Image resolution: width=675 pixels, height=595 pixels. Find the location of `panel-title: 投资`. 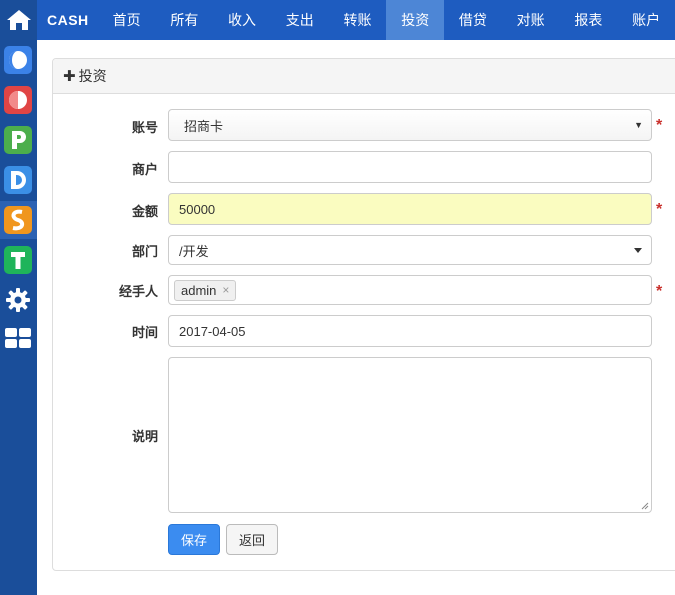

panel-title: 投资 is located at coordinates (92, 76).